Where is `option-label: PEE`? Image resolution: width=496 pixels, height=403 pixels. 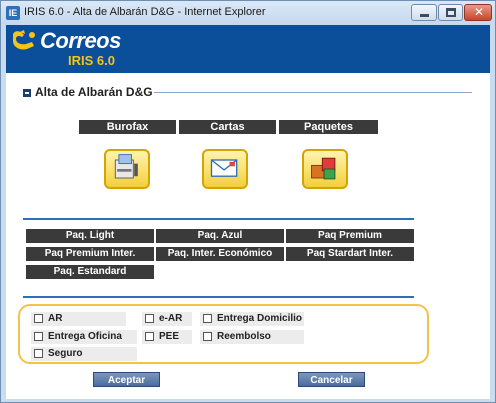 option-label: PEE is located at coordinates (169, 336).